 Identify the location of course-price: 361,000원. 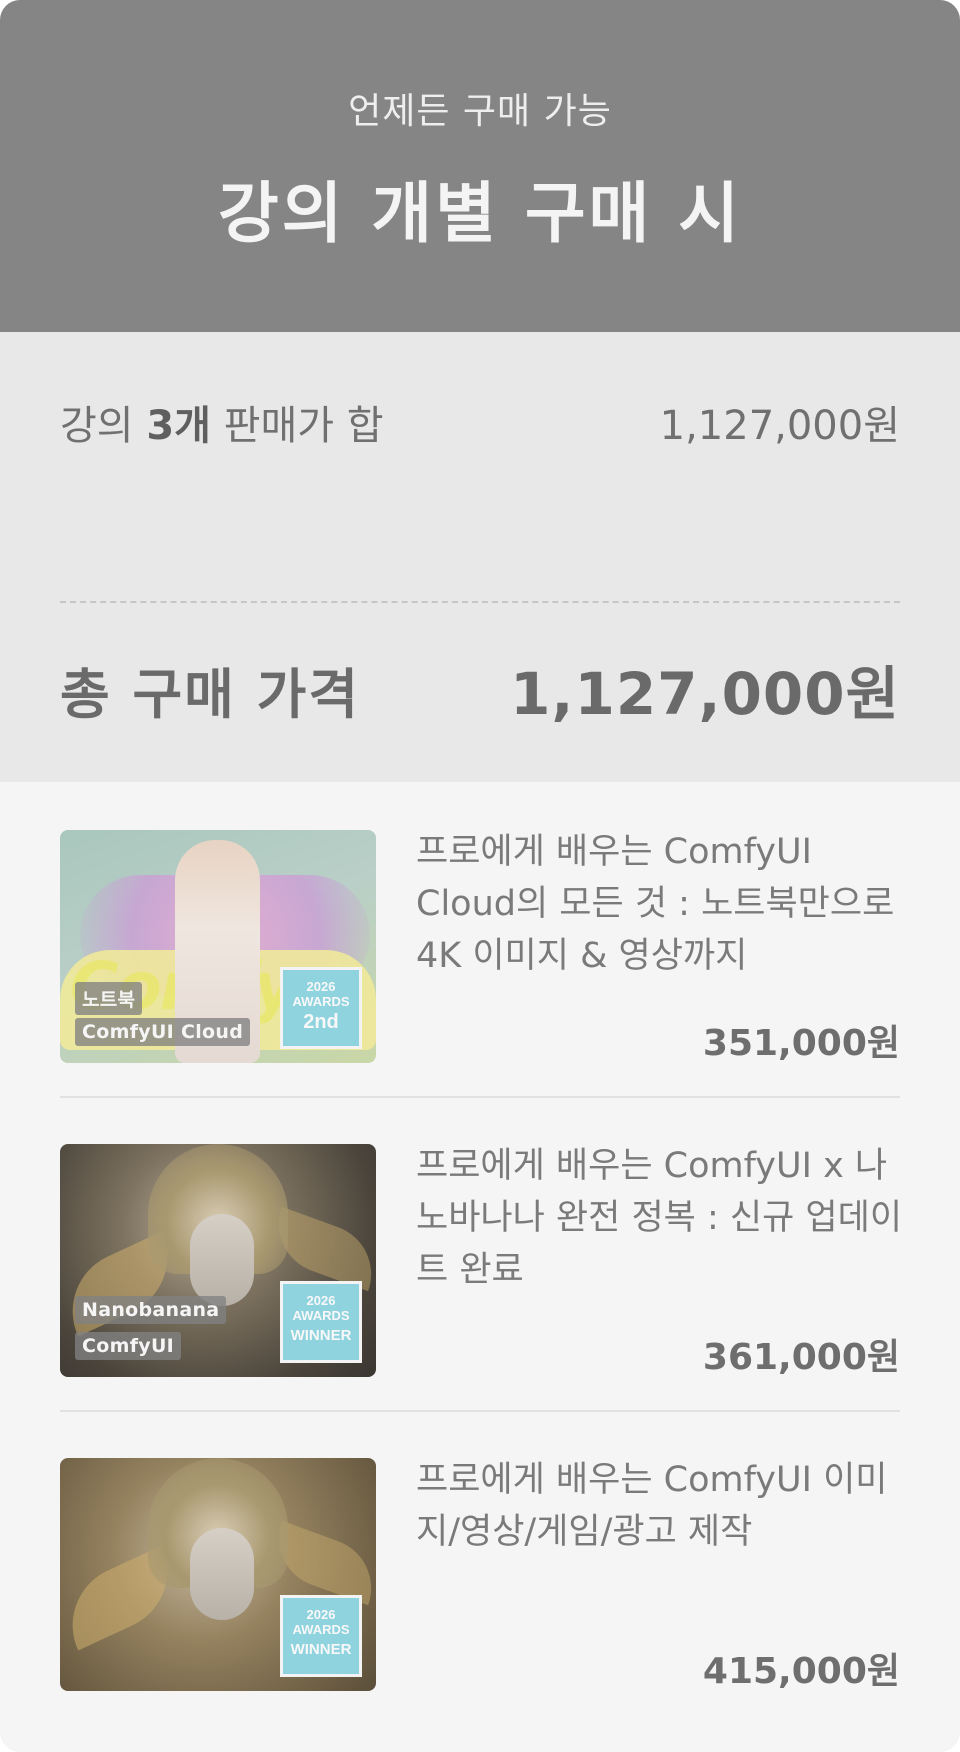
(801, 1357).